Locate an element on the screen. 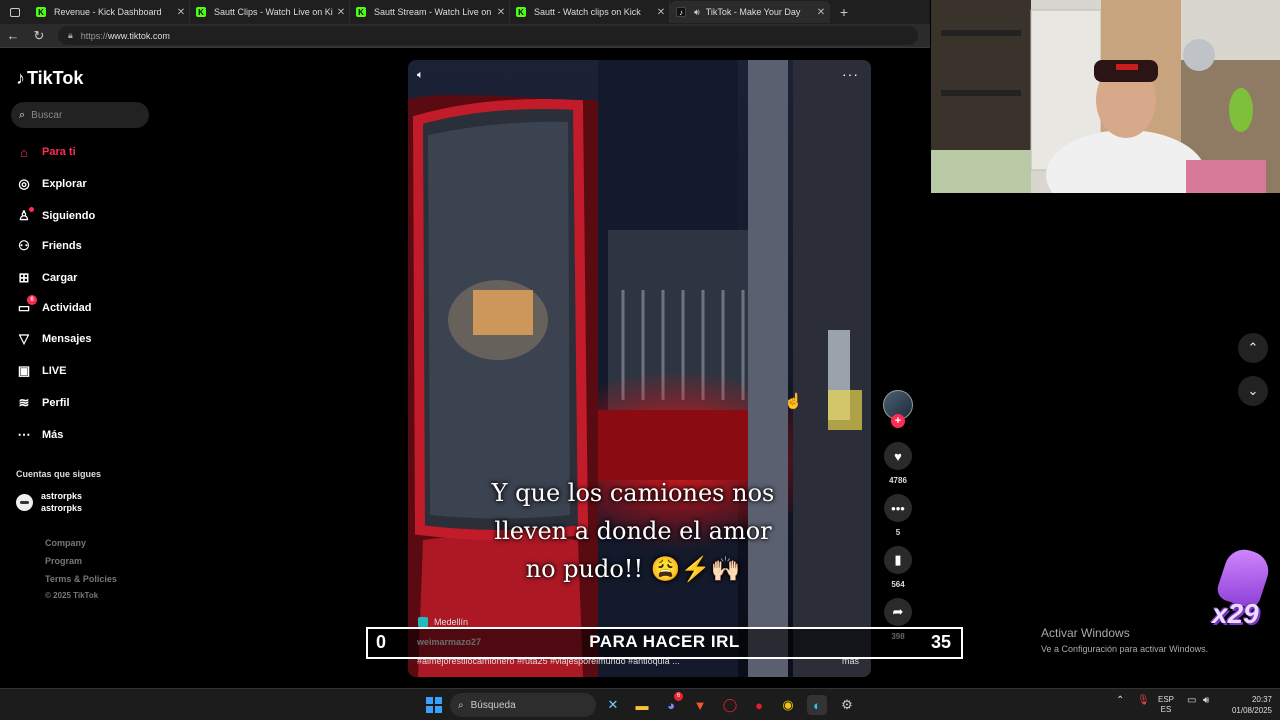 The image size is (1280, 720). sidebar-item-label: Mensajes is located at coordinates (67, 339).